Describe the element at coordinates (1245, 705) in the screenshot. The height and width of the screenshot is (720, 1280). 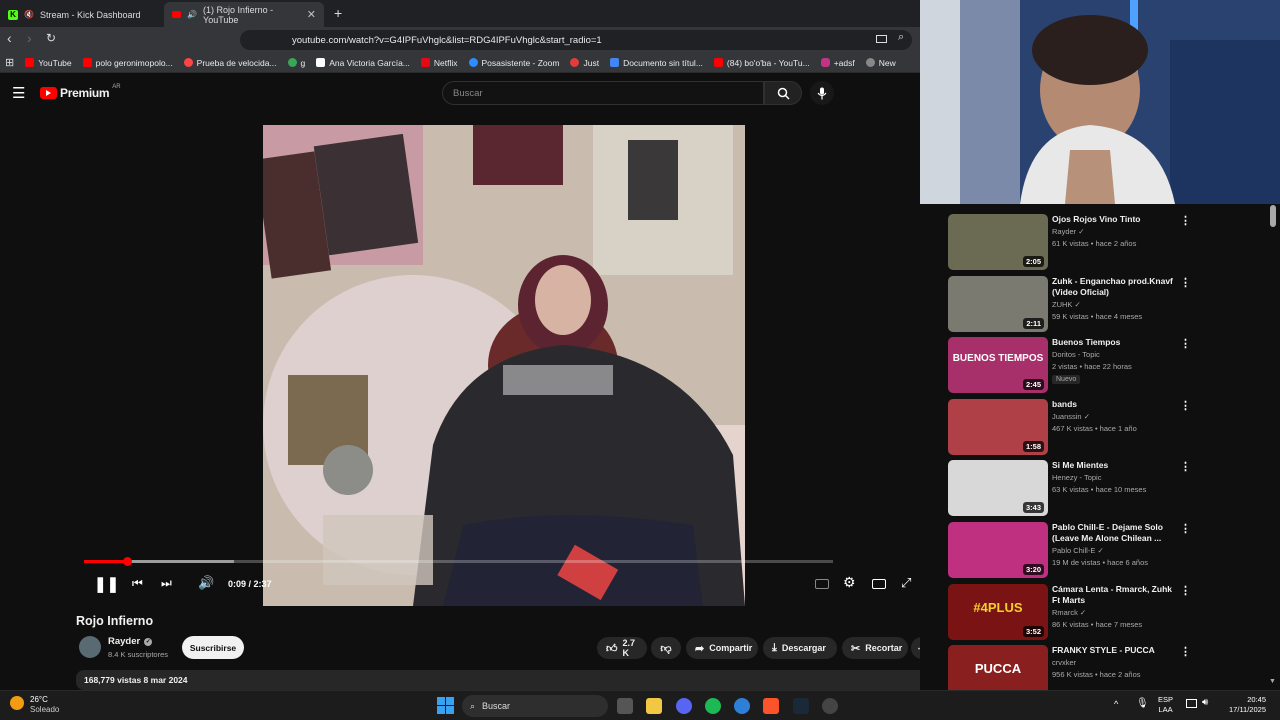
I see `clock: 20:45 17/11/2025` at that location.